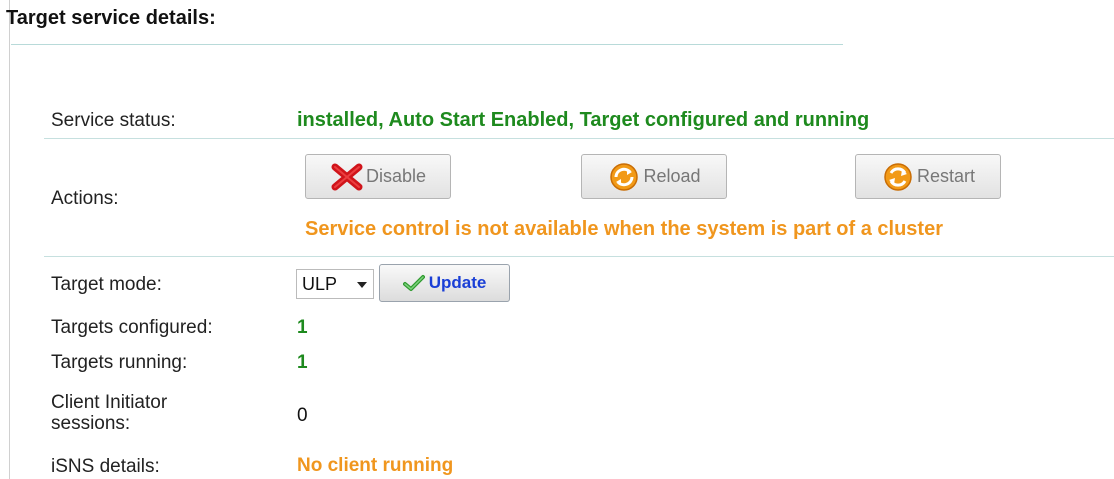 This screenshot has height=479, width=1114. I want to click on client-initiator-sessions-label: Client Initiator sessions:, so click(109, 413).